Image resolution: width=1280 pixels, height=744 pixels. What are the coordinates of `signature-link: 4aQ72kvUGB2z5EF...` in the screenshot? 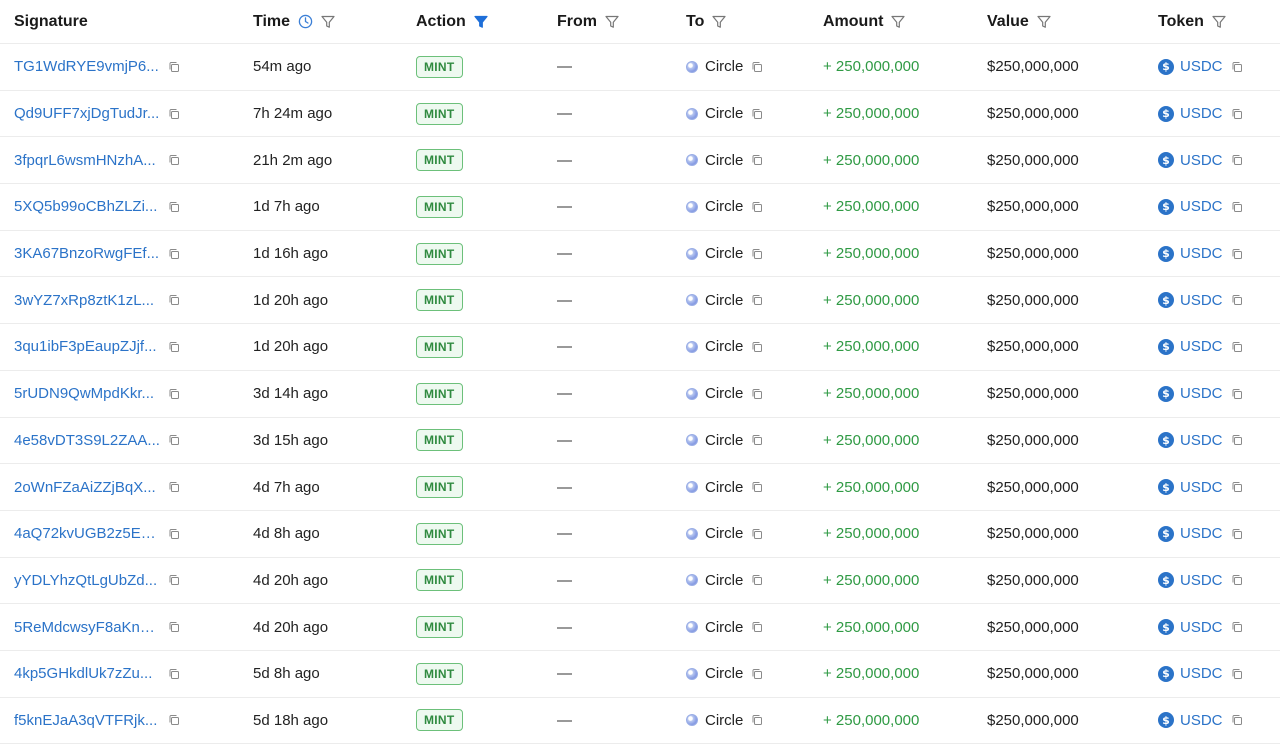 It's located at (87, 533).